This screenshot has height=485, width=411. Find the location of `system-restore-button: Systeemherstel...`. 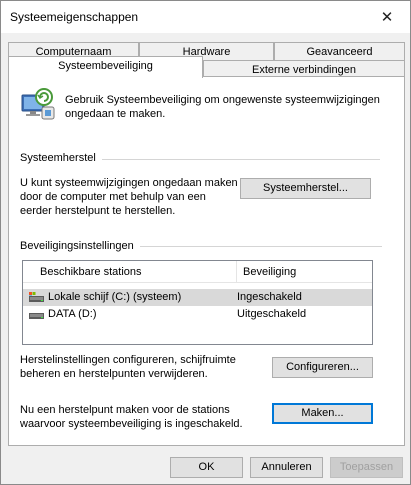

system-restore-button: Systeemherstel... is located at coordinates (305, 188).